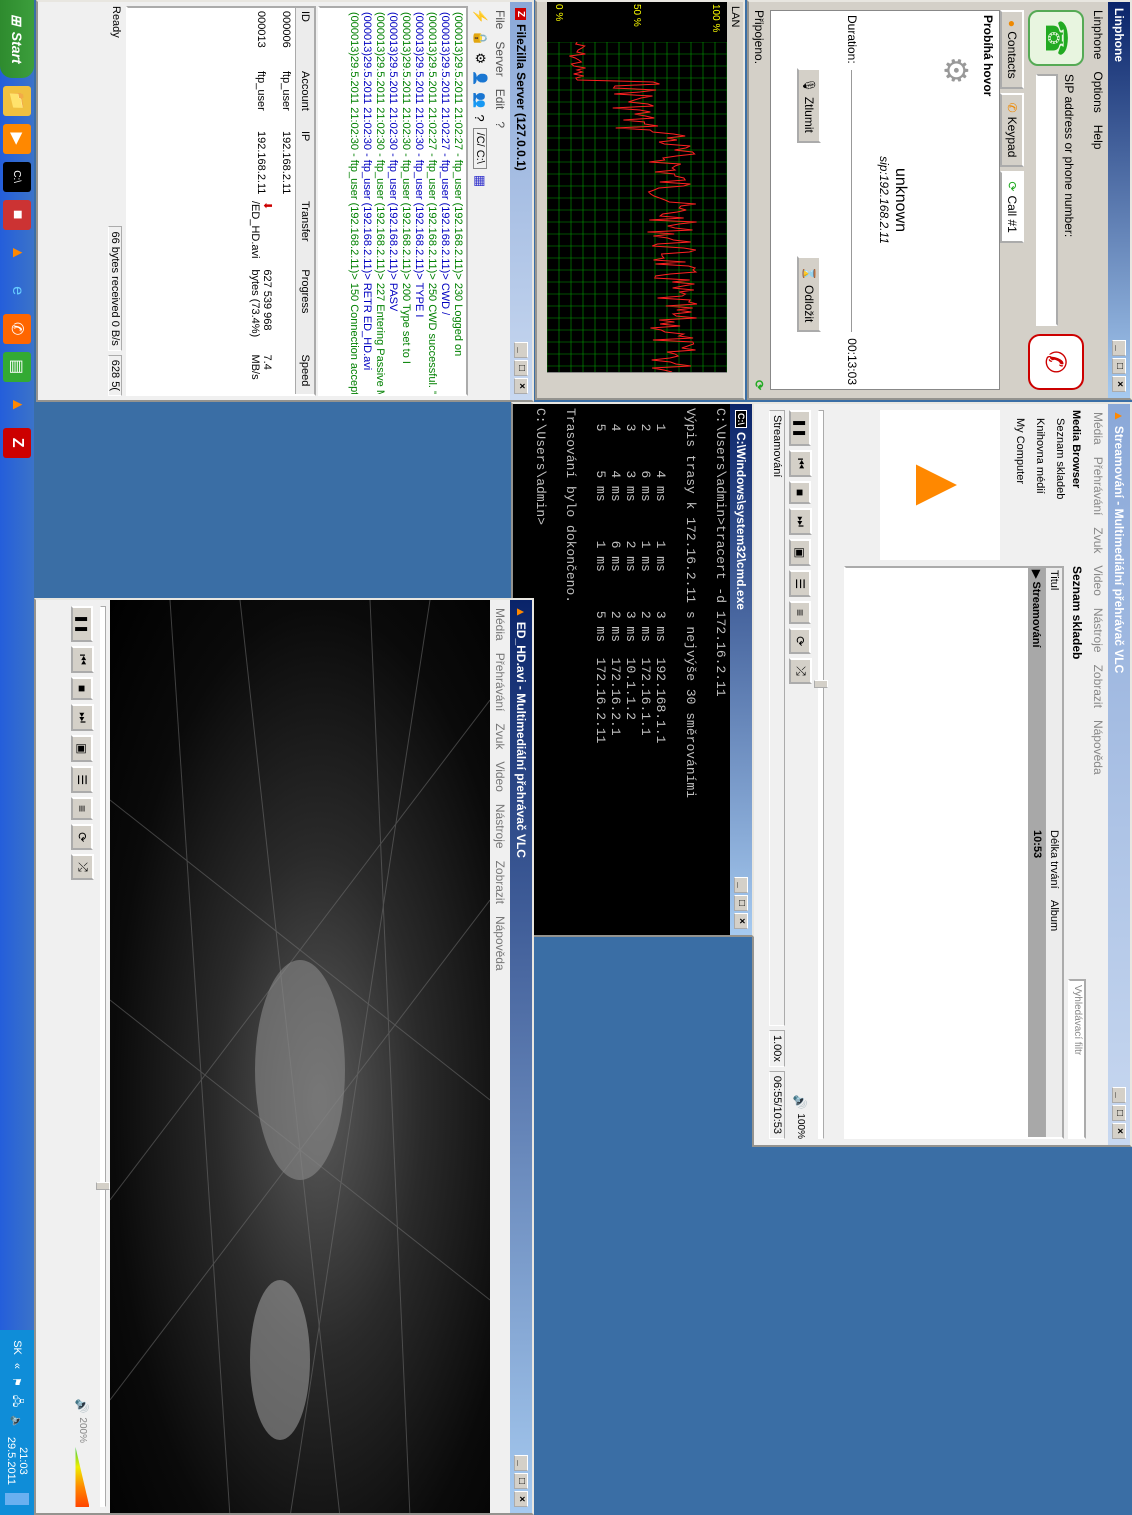  I want to click on flag-icon: ⚑, so click(17, 1382).